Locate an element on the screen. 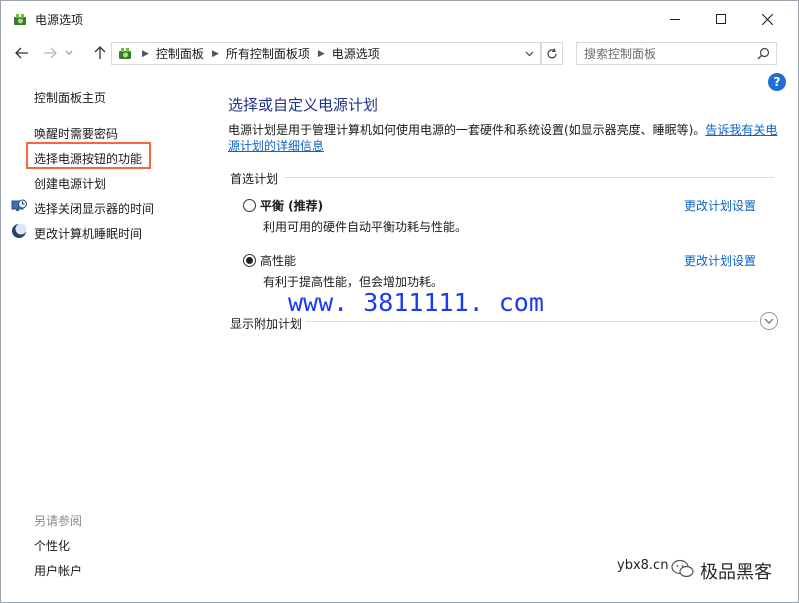  refresh-button is located at coordinates (552, 53).